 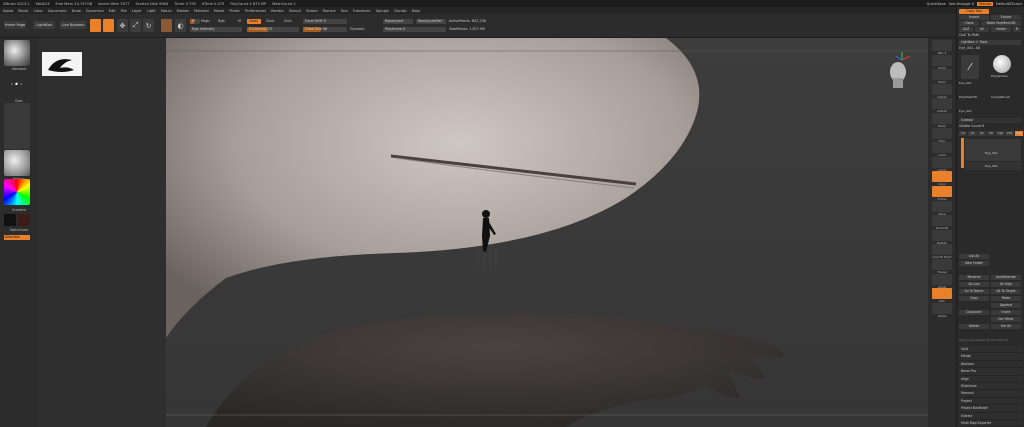 I want to click on import-button: Import, so click(x=974, y=17).